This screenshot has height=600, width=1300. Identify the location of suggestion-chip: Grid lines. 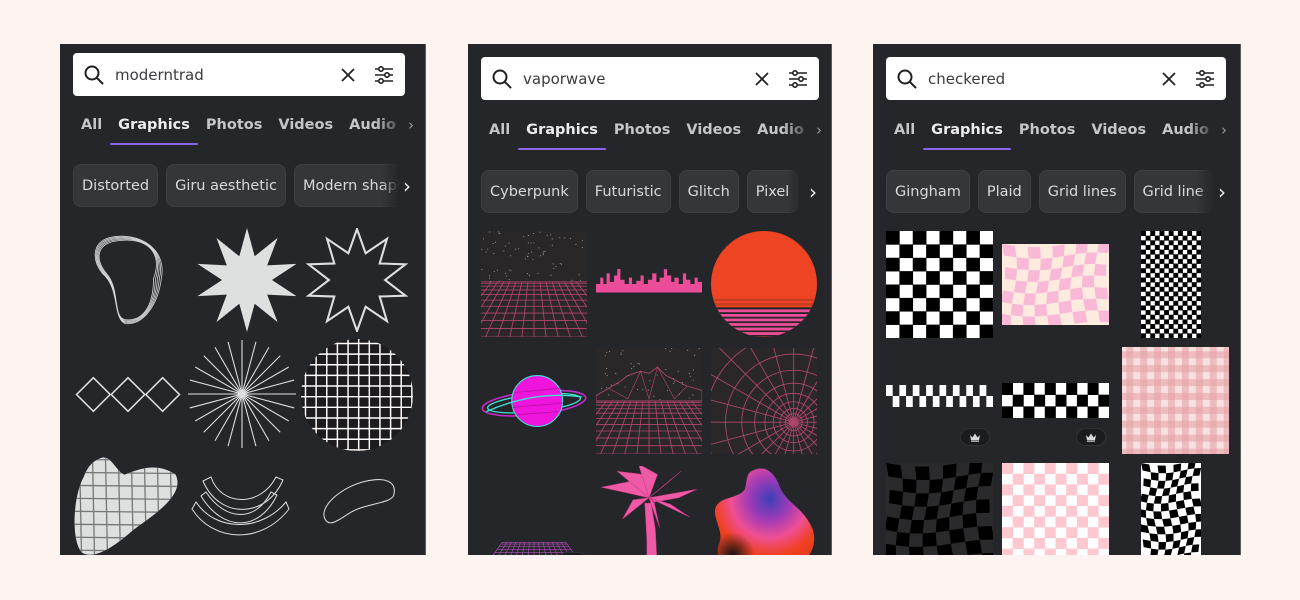
(1082, 191).